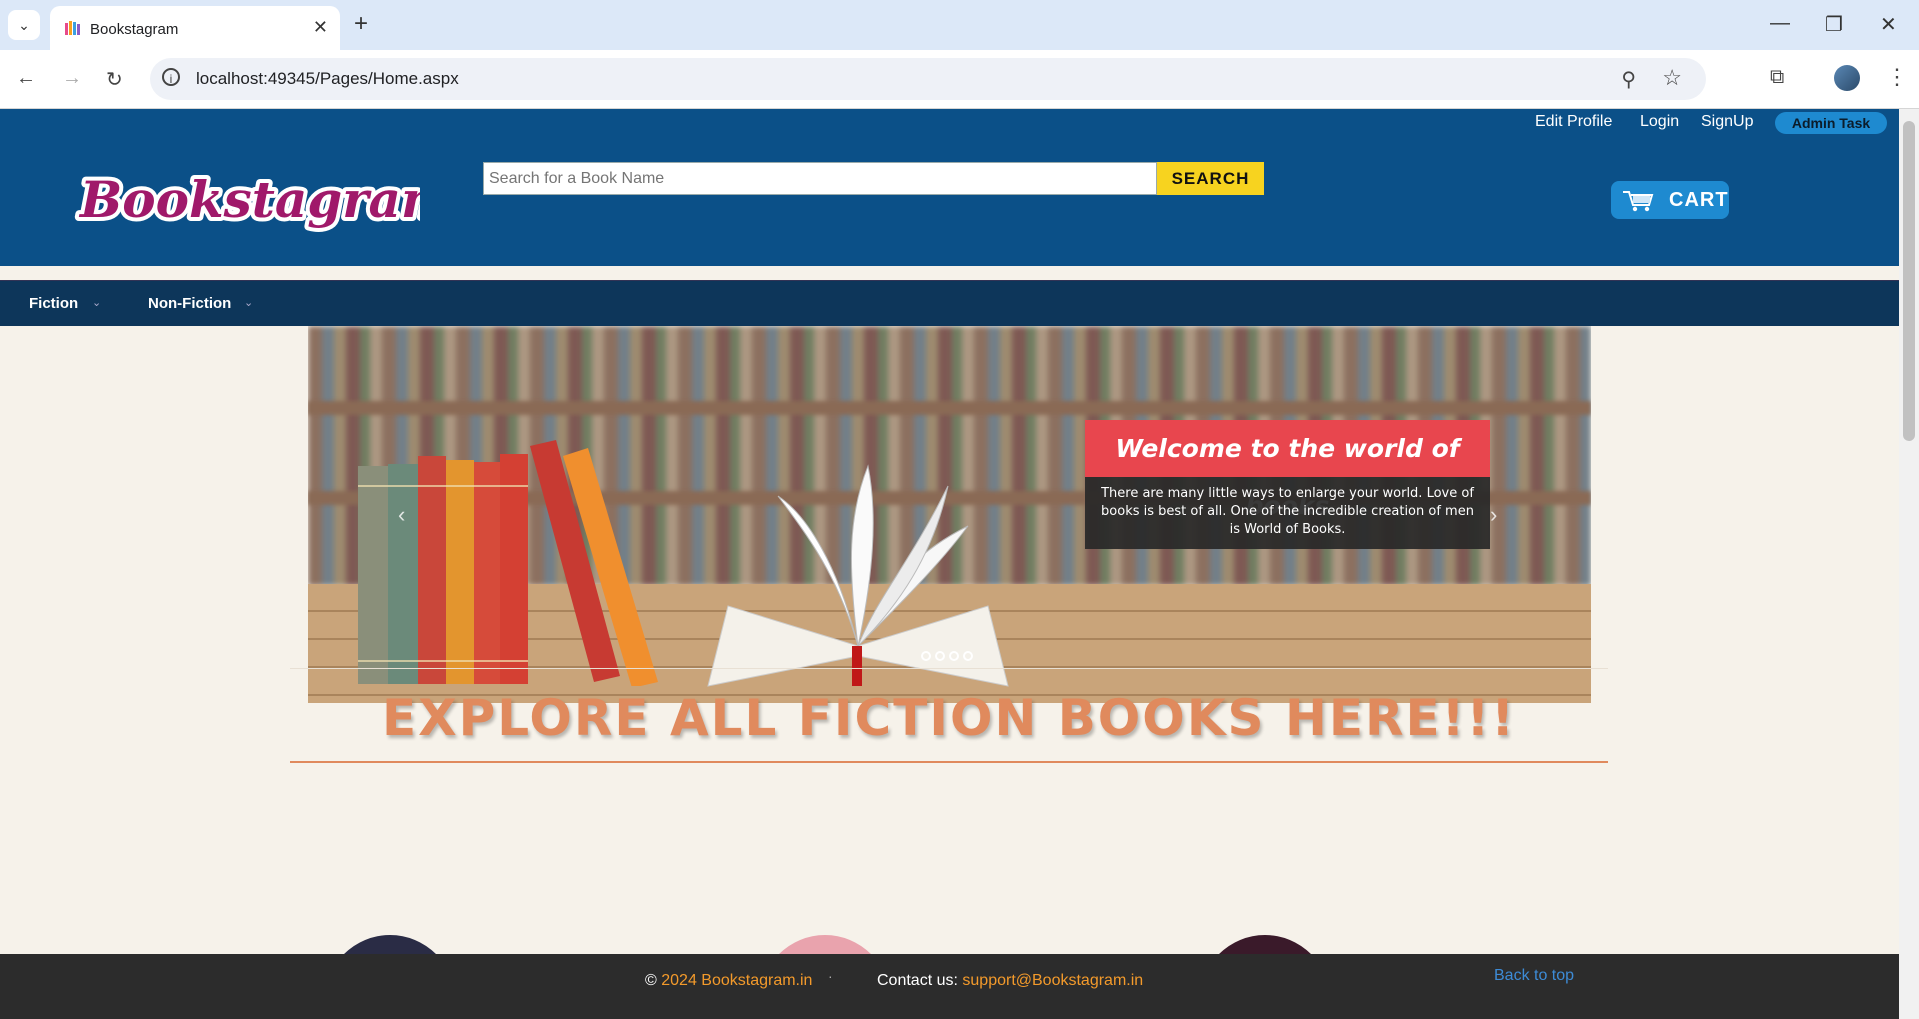  I want to click on menu-item-non-fiction: Non-Fiction, so click(189, 303).